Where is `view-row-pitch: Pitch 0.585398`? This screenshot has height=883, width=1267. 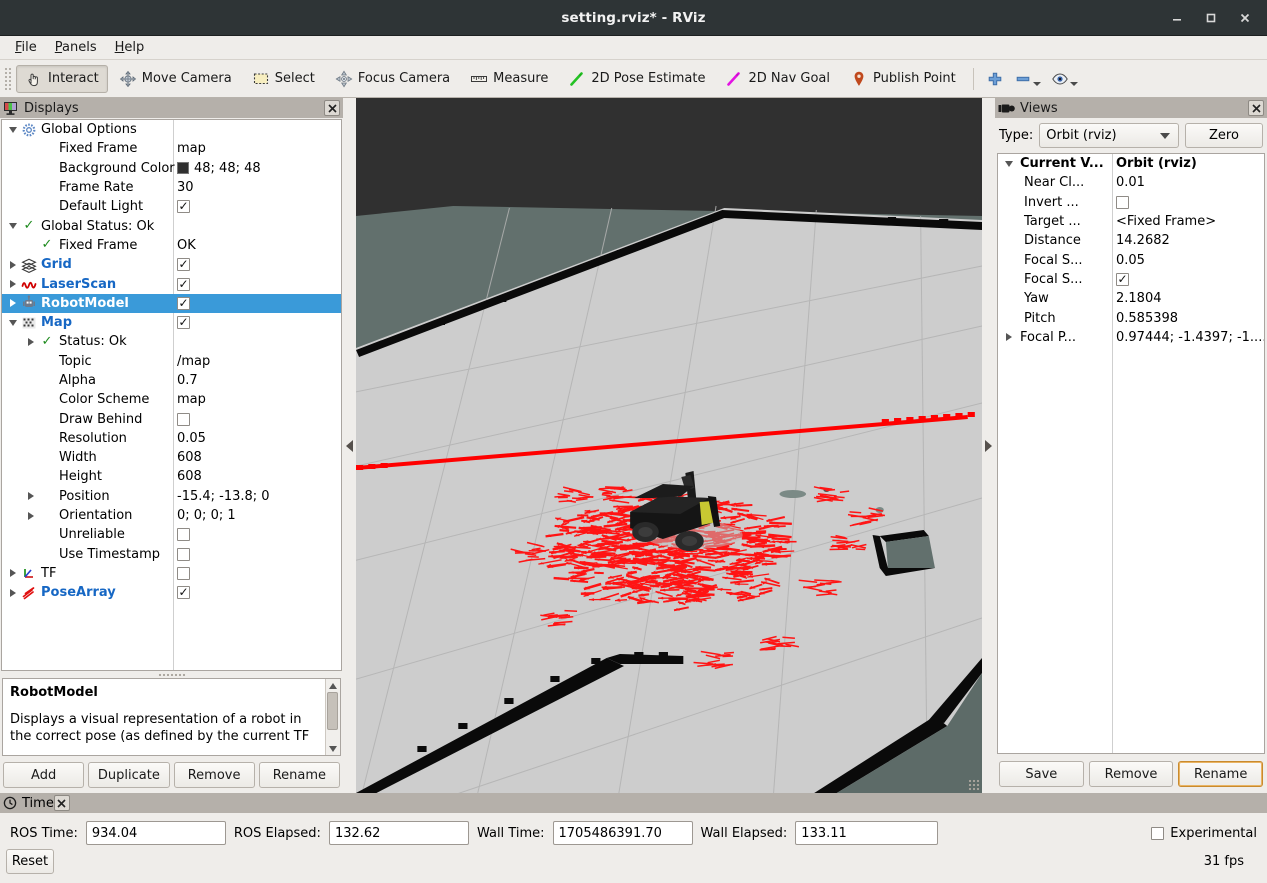
view-row-pitch: Pitch 0.585398 is located at coordinates (1131, 317).